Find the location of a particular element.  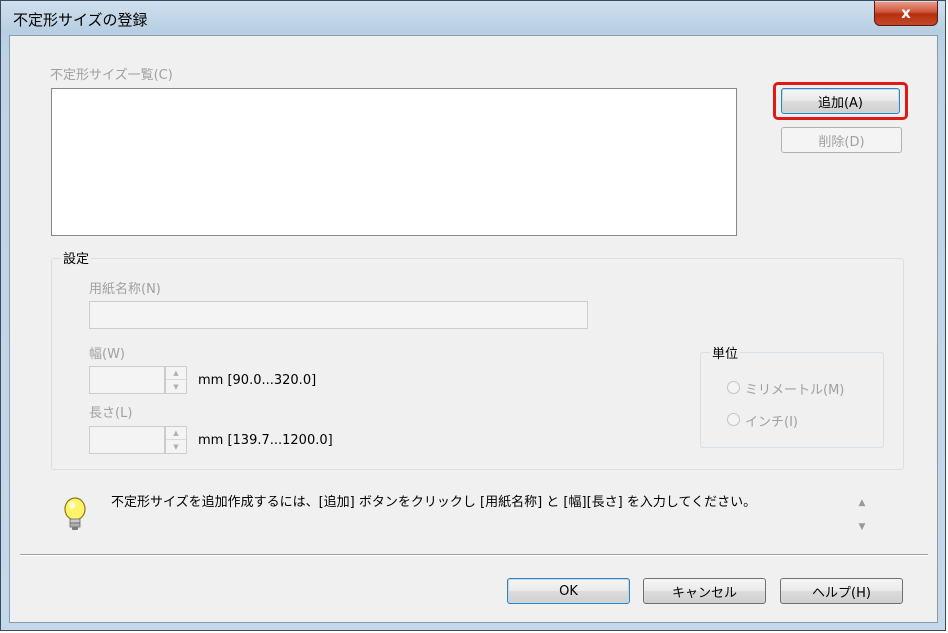

radio-millimeter is located at coordinates (733, 387).